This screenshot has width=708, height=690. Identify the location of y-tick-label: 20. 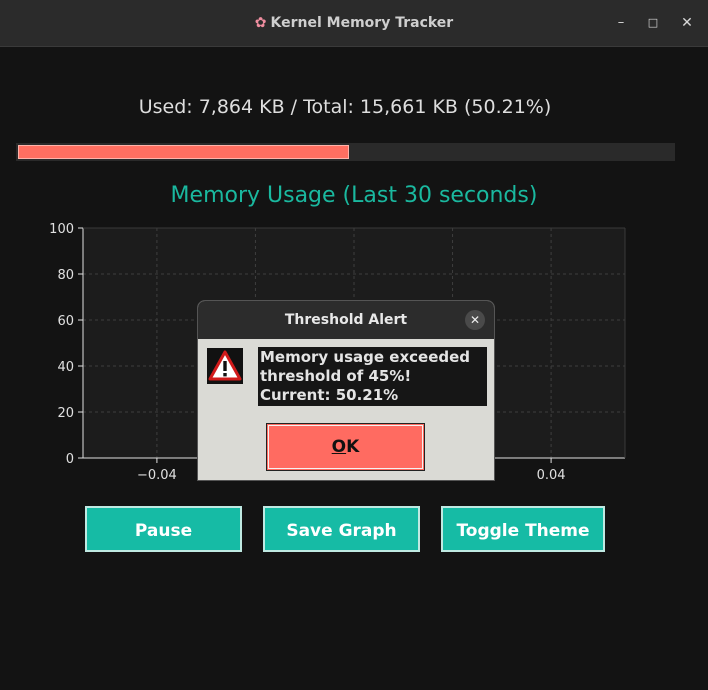
(65, 413).